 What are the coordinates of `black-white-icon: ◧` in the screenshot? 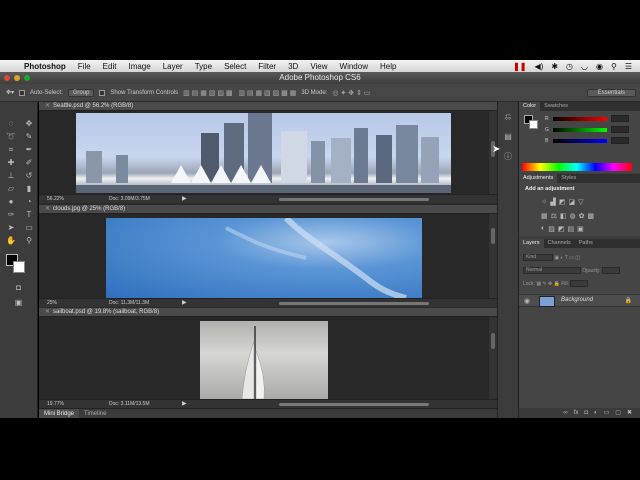 It's located at (563, 216).